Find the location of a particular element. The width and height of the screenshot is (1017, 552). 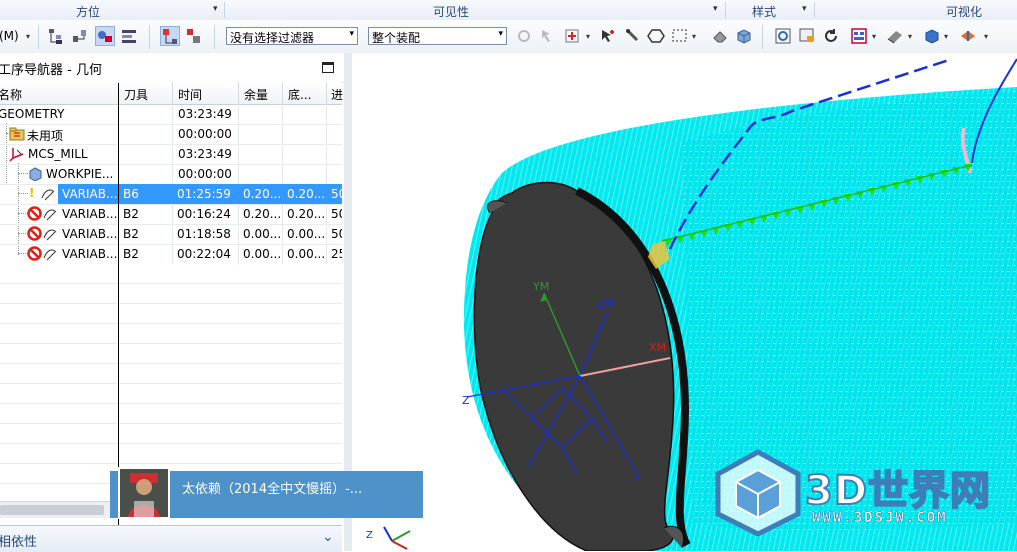

no-entry-icon is located at coordinates (34, 235).